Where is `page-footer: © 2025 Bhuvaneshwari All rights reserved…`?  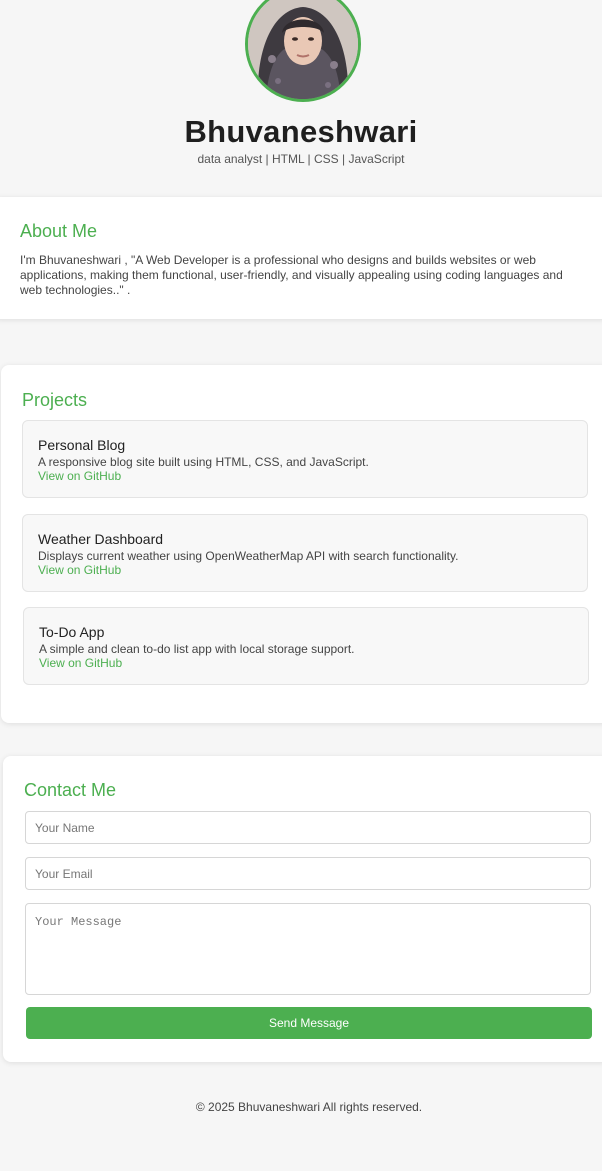
page-footer: © 2025 Bhuvaneshwari All rights reserved… is located at coordinates (309, 1107).